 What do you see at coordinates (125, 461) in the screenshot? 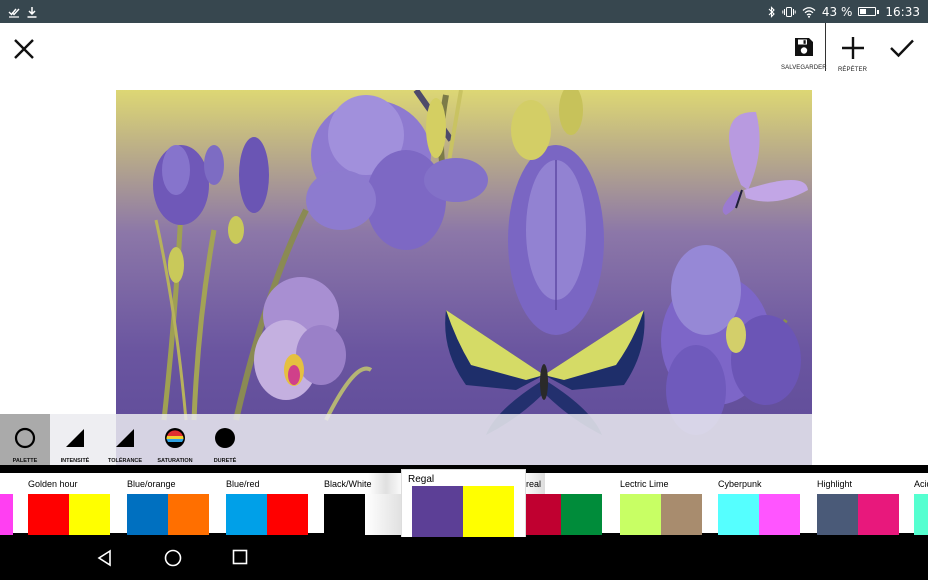
I see `tool-label: TOLÉRANCE` at bounding box center [125, 461].